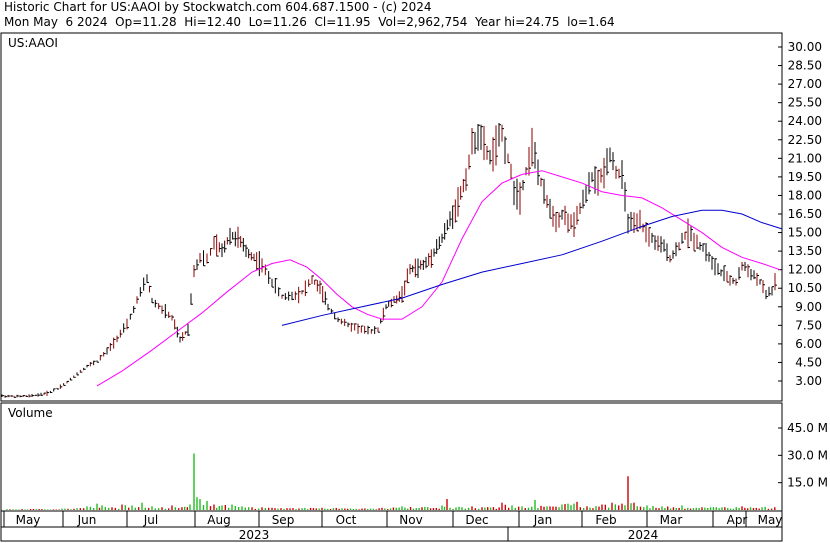 The width and height of the screenshot is (830, 543). What do you see at coordinates (805, 140) in the screenshot?
I see `price-tick-label: 22.50` at bounding box center [805, 140].